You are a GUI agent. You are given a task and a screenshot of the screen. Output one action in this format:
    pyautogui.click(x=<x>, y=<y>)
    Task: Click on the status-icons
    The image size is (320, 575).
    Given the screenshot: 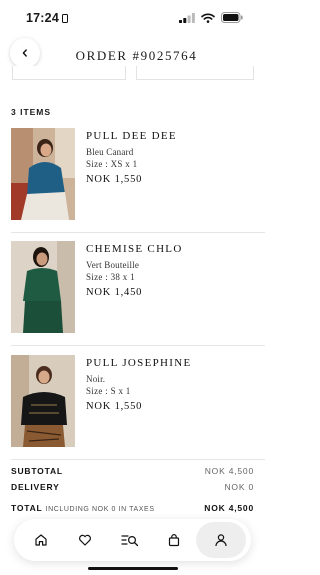 What is the action you would take?
    pyautogui.click(x=211, y=17)
    